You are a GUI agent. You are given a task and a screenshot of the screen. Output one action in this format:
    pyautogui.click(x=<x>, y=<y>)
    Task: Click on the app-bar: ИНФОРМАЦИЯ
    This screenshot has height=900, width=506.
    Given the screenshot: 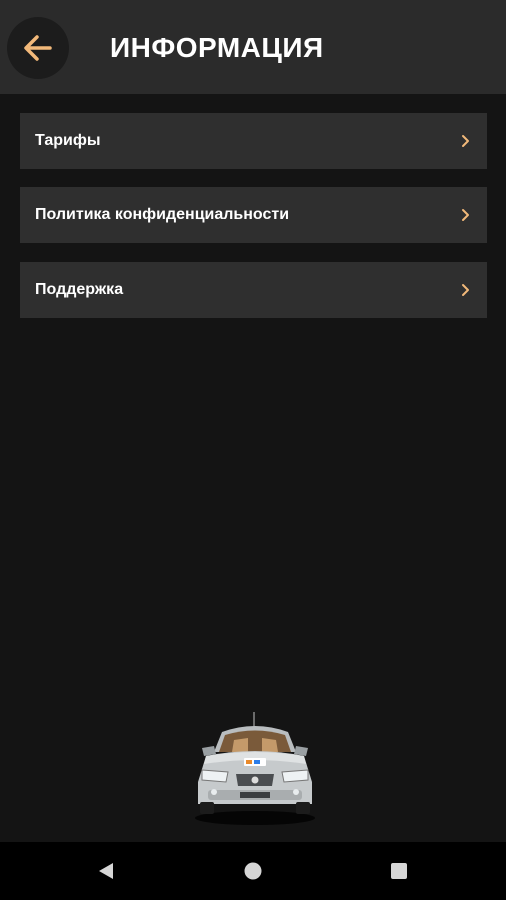 What is the action you would take?
    pyautogui.click(x=253, y=47)
    